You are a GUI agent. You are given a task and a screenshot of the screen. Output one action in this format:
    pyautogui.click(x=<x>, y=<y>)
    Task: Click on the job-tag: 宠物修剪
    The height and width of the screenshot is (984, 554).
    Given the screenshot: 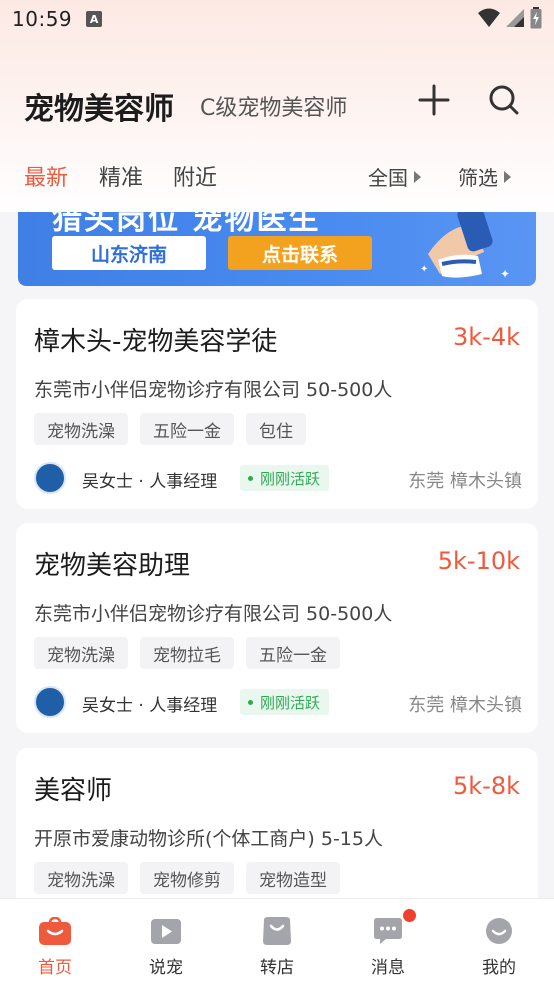 What is the action you would take?
    pyautogui.click(x=187, y=878)
    